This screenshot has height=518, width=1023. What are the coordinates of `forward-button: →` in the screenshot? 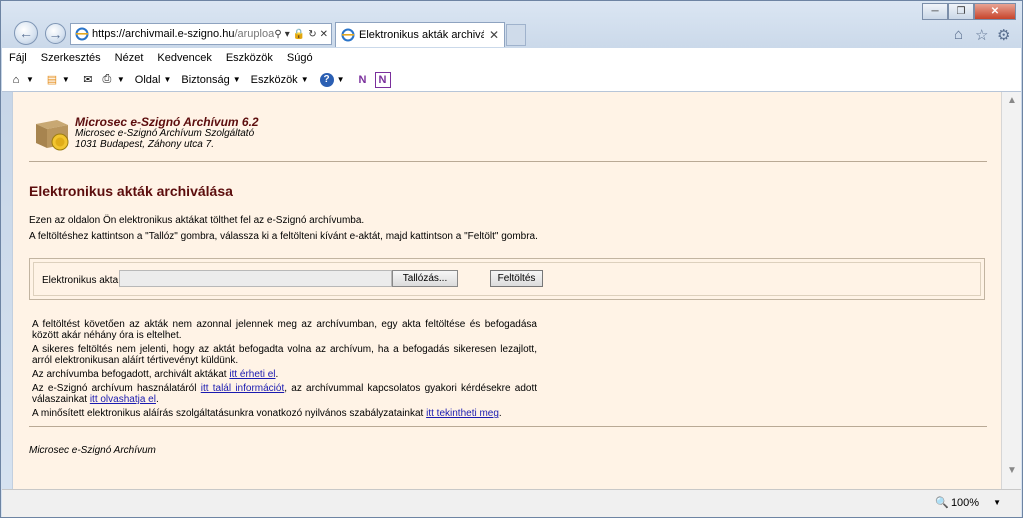 It's located at (55, 33).